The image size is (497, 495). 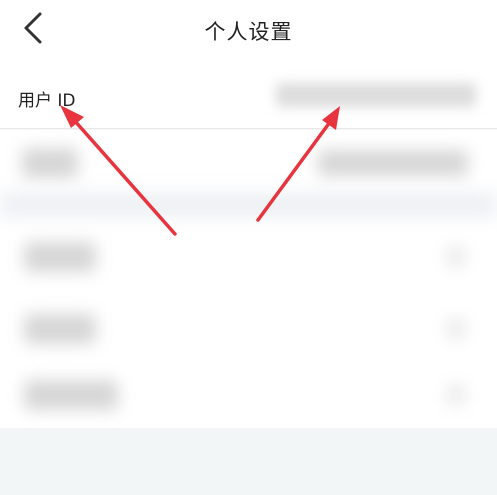 I want to click on page-title: 个人设置, so click(x=248, y=32).